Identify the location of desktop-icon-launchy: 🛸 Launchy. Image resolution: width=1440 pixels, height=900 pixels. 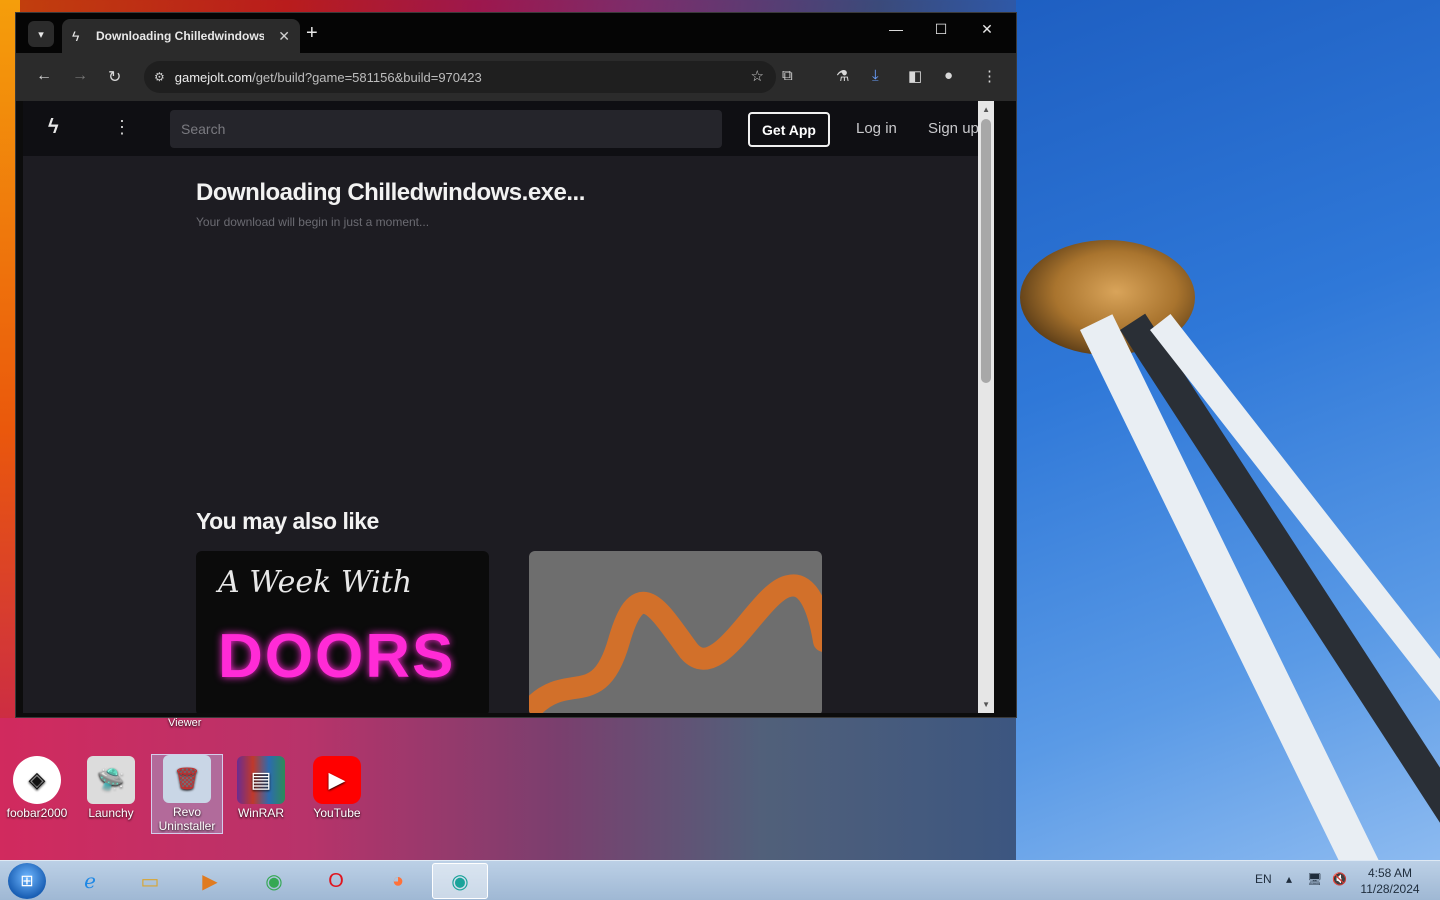
(111, 788).